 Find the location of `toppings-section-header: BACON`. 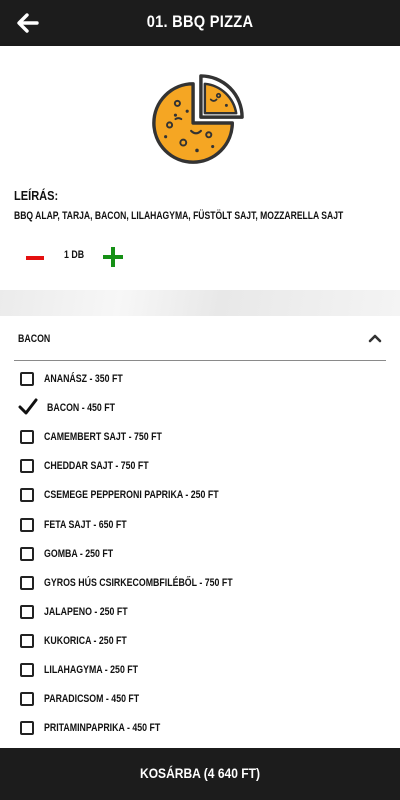

toppings-section-header: BACON is located at coordinates (200, 338).